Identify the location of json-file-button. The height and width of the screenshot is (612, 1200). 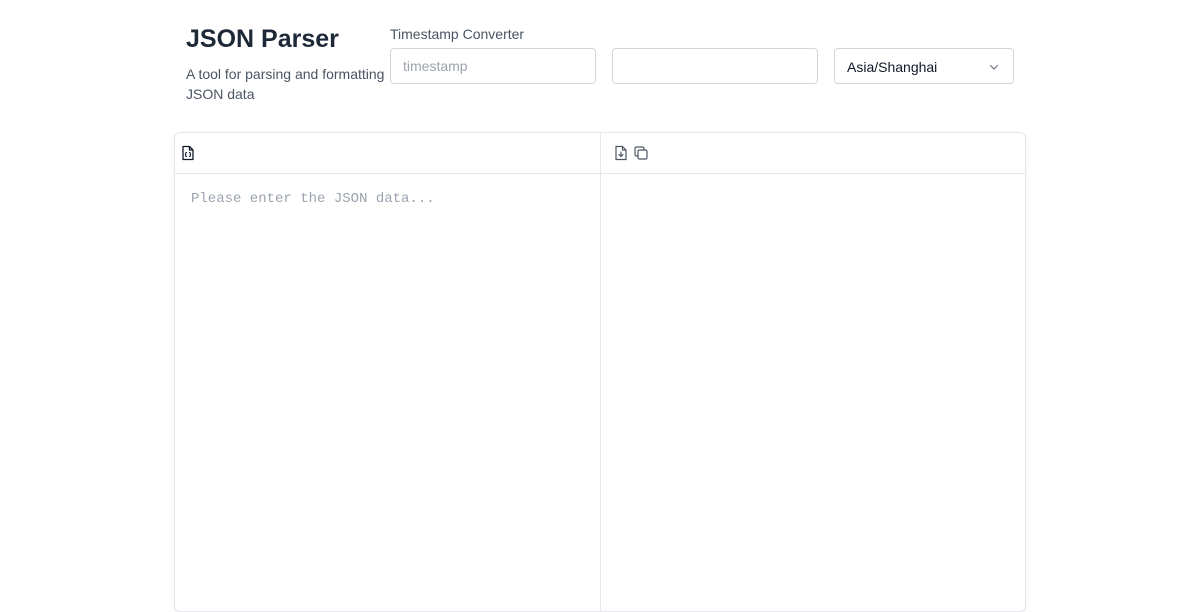
(188, 153).